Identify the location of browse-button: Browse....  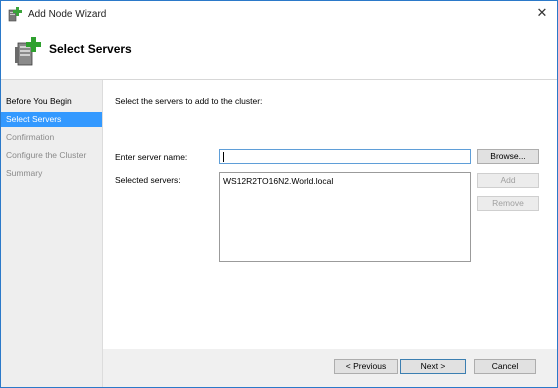
(508, 156).